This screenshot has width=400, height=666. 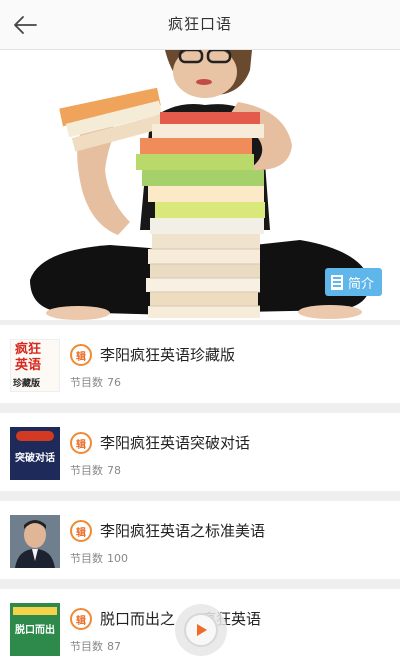 I want to click on album-cover: 脱口而出, so click(x=35, y=629).